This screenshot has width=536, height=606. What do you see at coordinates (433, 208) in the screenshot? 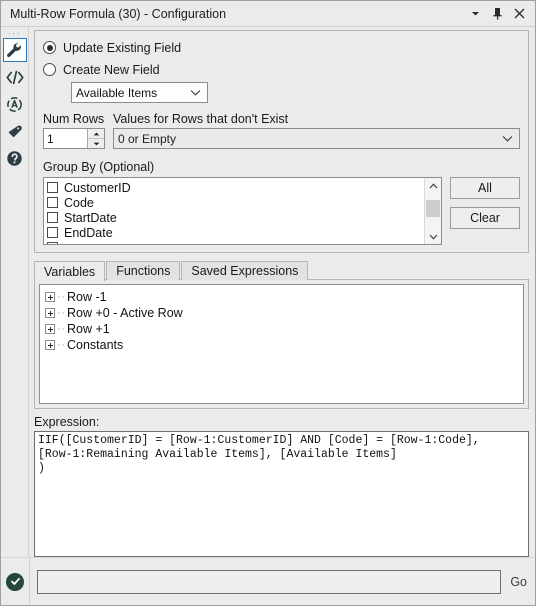
I see `scrollbar-thumb` at bounding box center [433, 208].